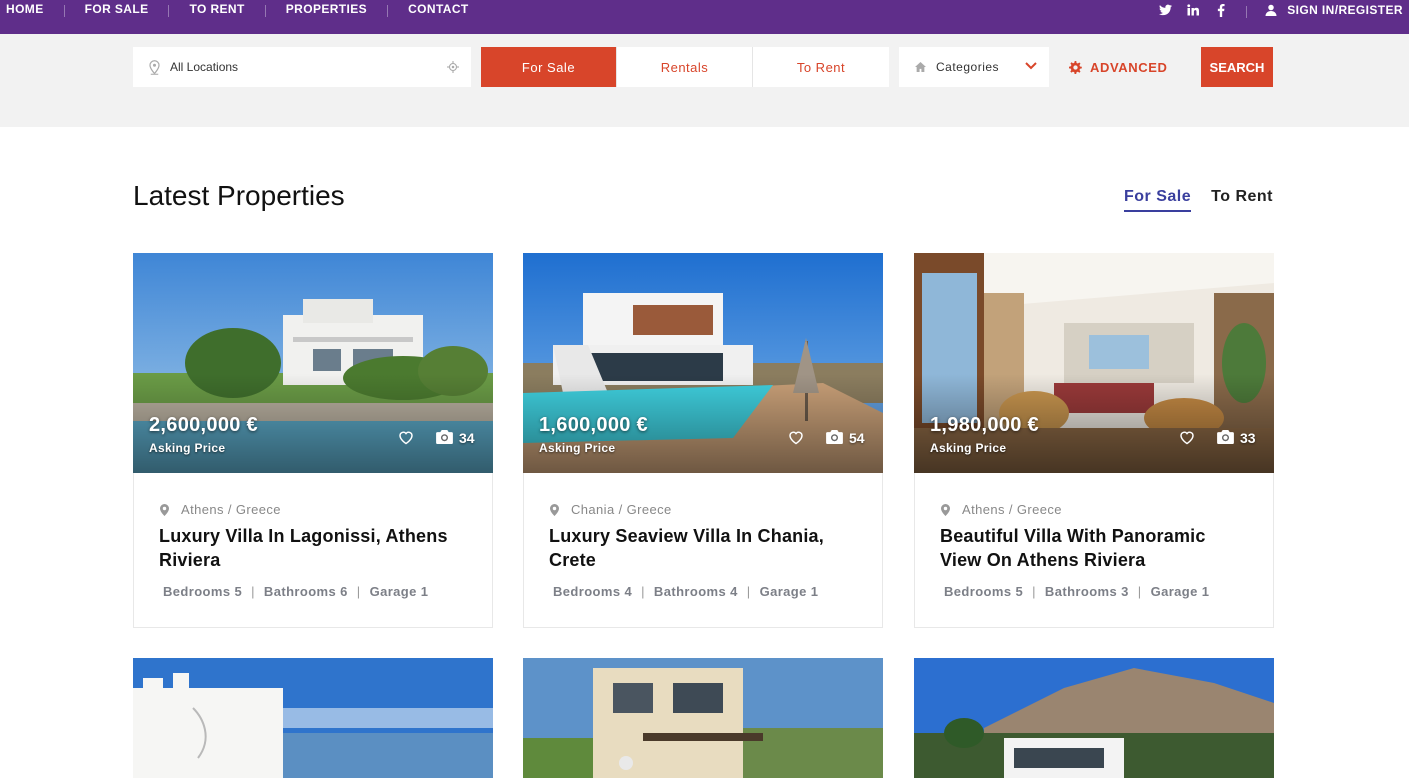 The image size is (1409, 778). Describe the element at coordinates (1271, 10) in the screenshot. I see `user-icon` at that location.